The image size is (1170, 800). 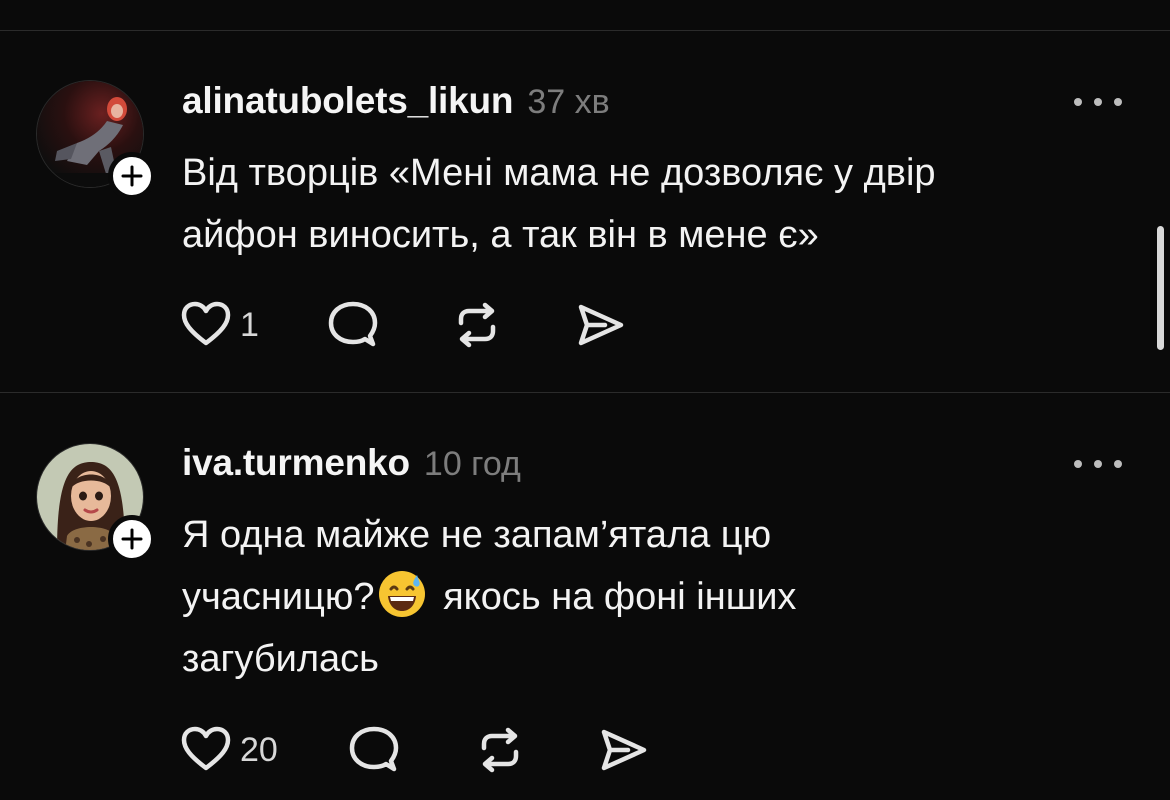 What do you see at coordinates (472, 464) in the screenshot?
I see `timestamp: 10 год` at bounding box center [472, 464].